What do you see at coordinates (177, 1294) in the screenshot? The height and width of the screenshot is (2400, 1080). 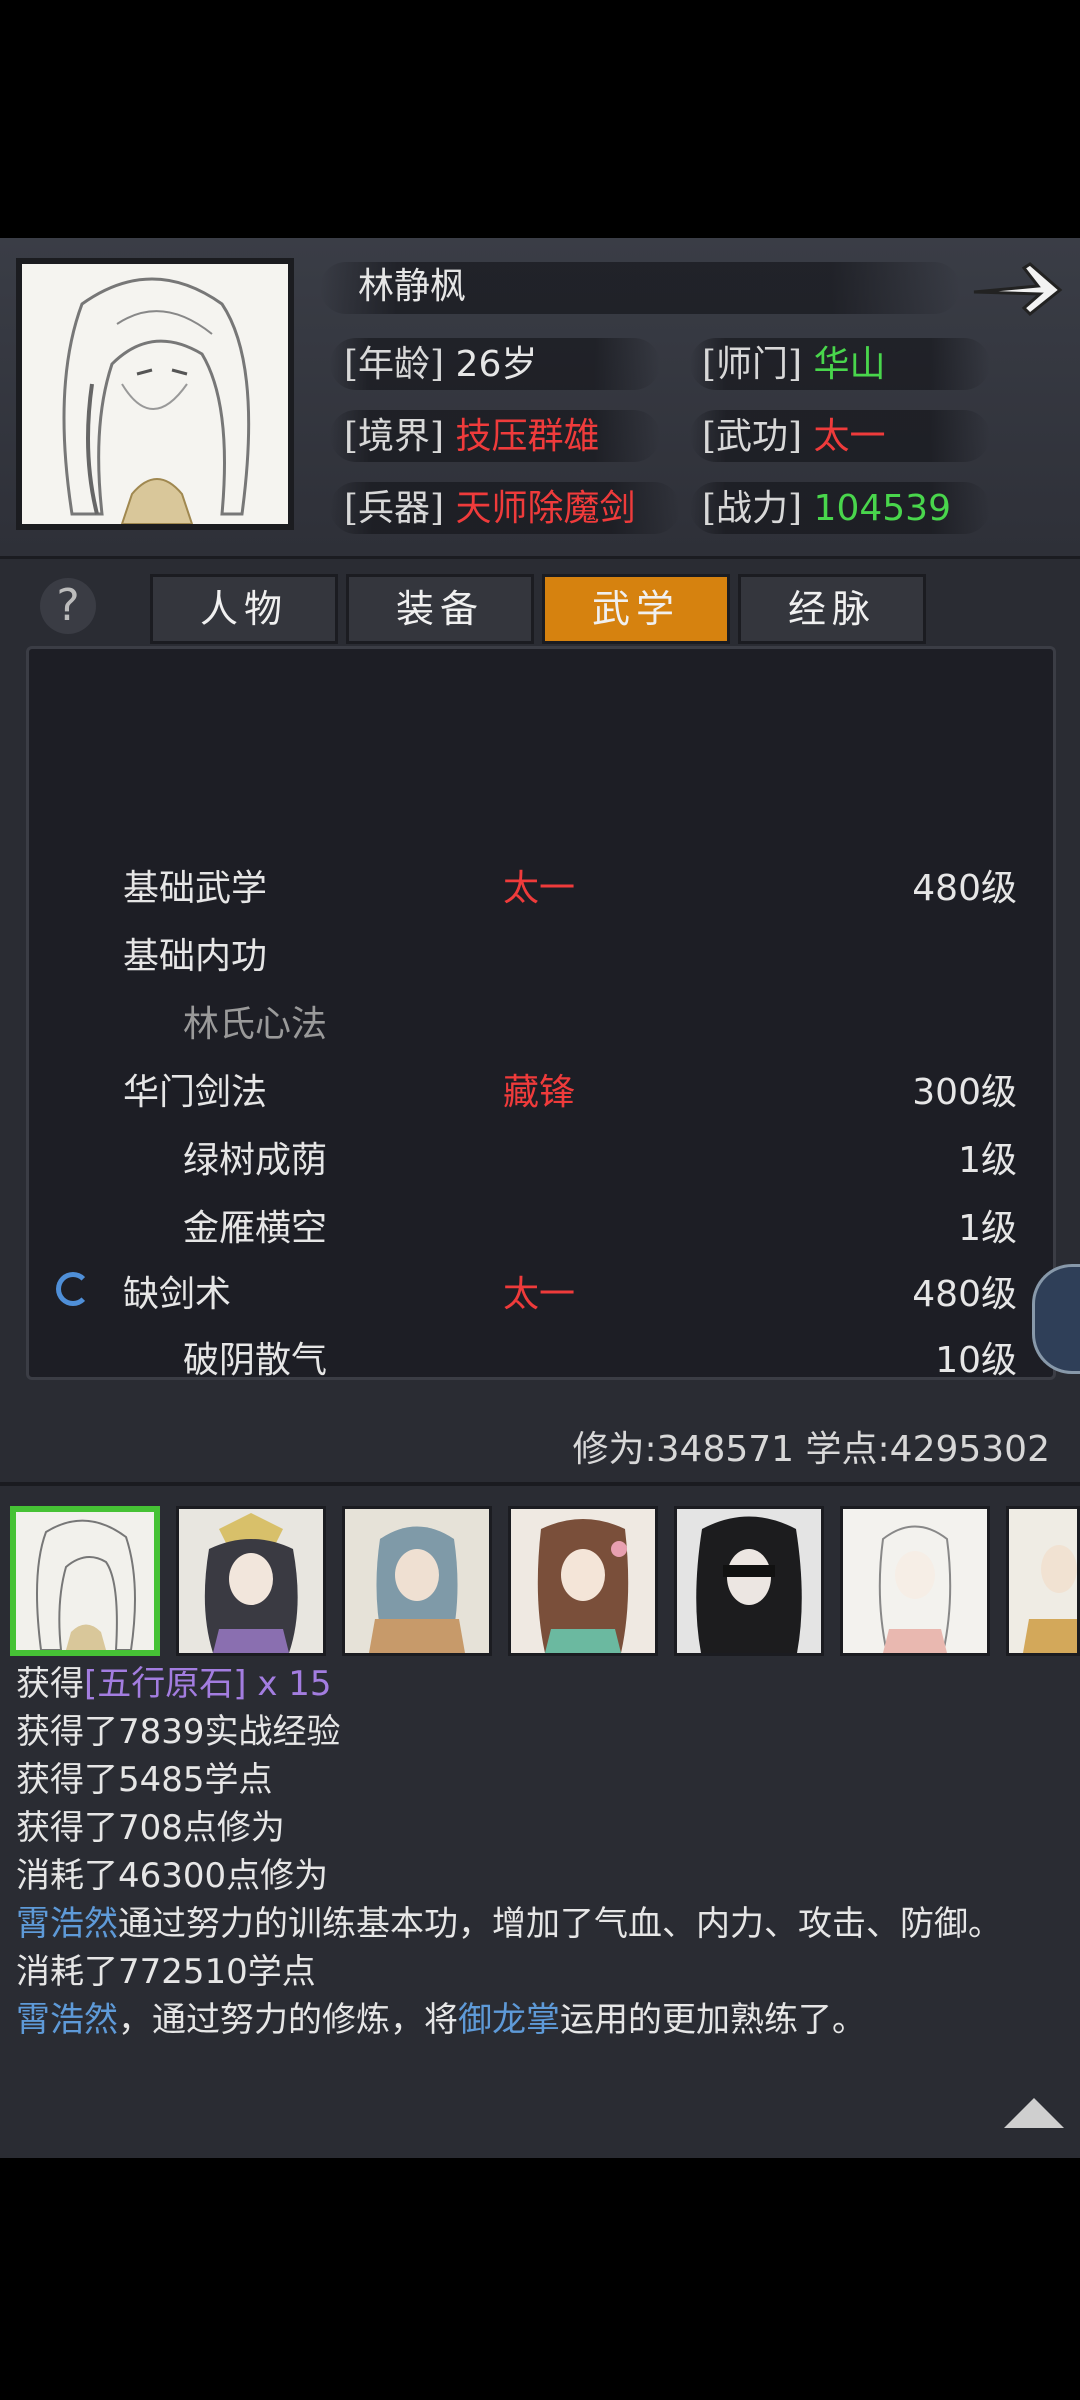 I see `skill-name: 缺剑术` at bounding box center [177, 1294].